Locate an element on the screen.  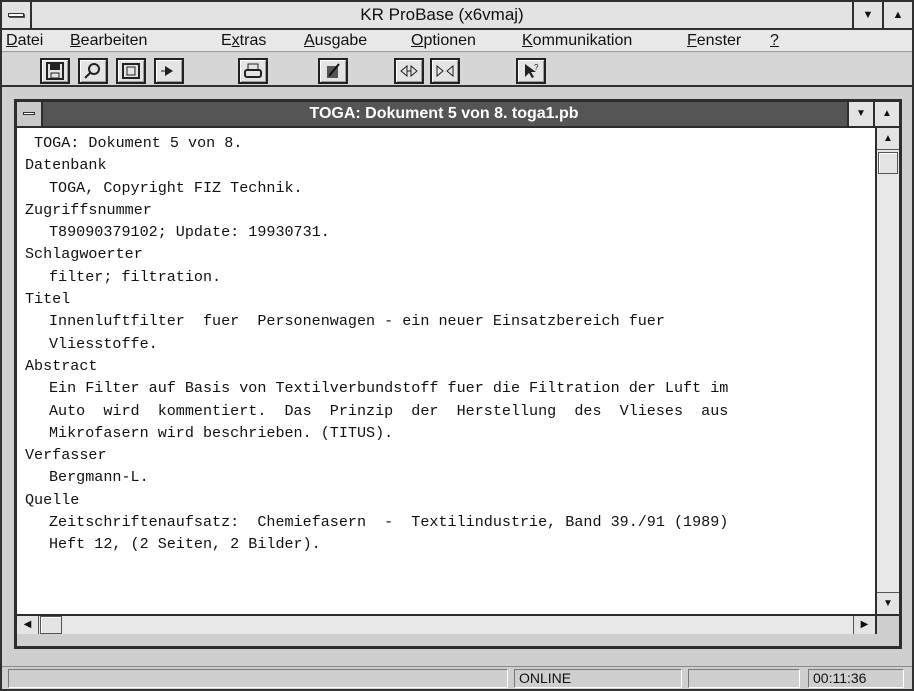
menu-ausgabe: Ausgabe is located at coordinates (335, 41).